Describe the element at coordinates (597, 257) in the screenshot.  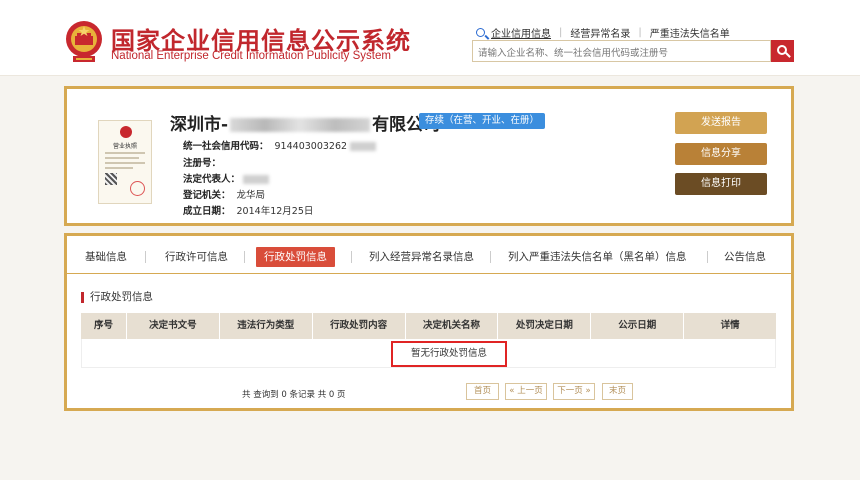
I see `tab-blacklist: 列入严重违法失信名单（黑名单）信息` at that location.